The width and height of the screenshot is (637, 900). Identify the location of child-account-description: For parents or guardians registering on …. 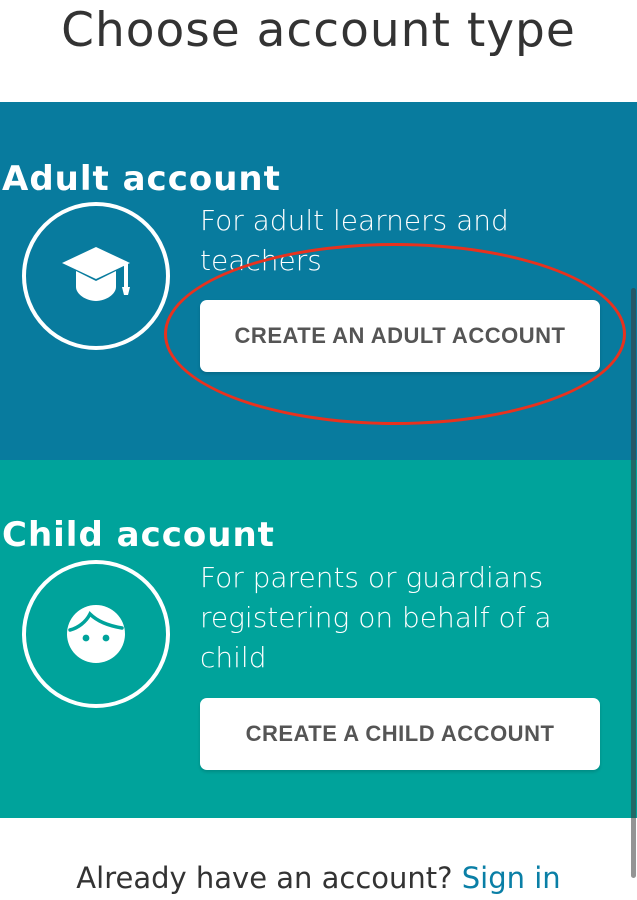
(376, 617).